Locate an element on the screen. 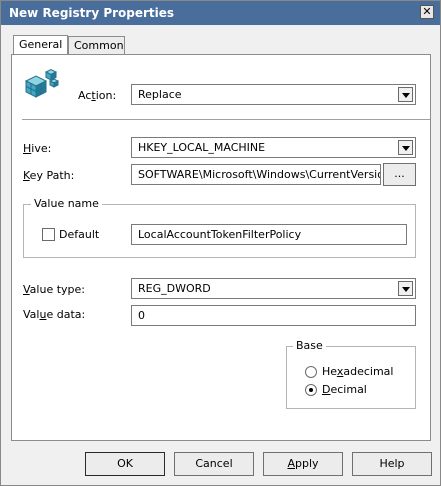  help-button: Help is located at coordinates (392, 464).